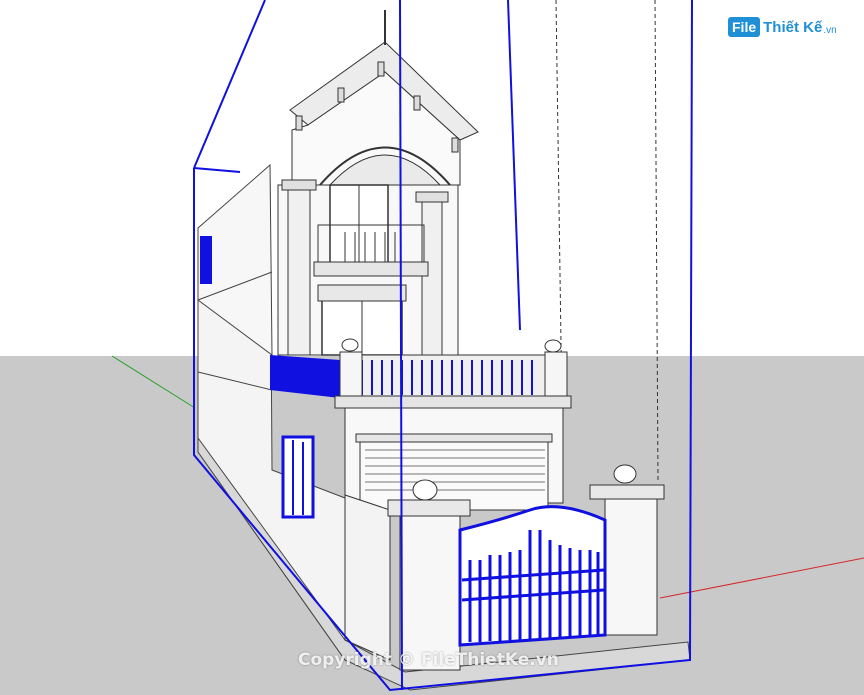  What do you see at coordinates (556, 375) in the screenshot?
I see `balcony-post-right` at bounding box center [556, 375].